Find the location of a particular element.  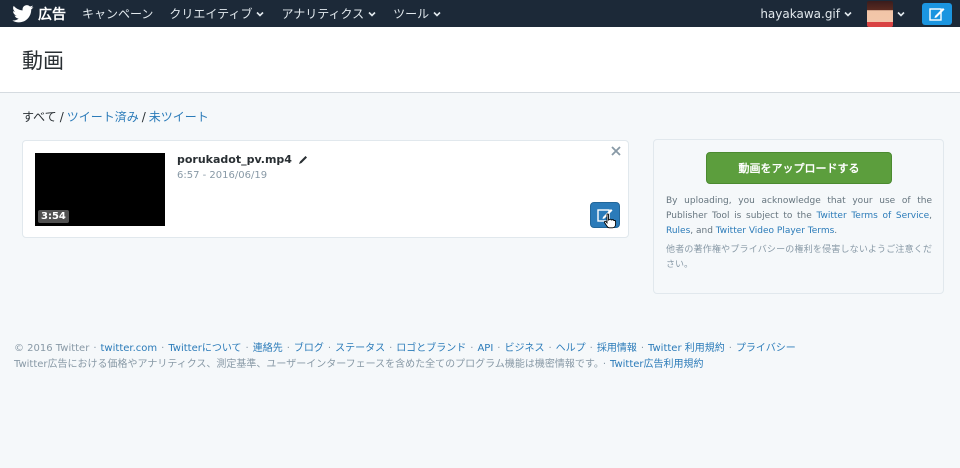

ads-home-link: 広告 is located at coordinates (39, 14).